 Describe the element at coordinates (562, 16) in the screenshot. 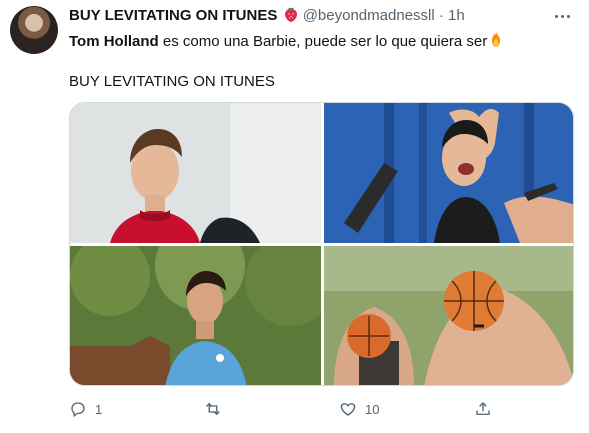

I see `more-icon` at that location.